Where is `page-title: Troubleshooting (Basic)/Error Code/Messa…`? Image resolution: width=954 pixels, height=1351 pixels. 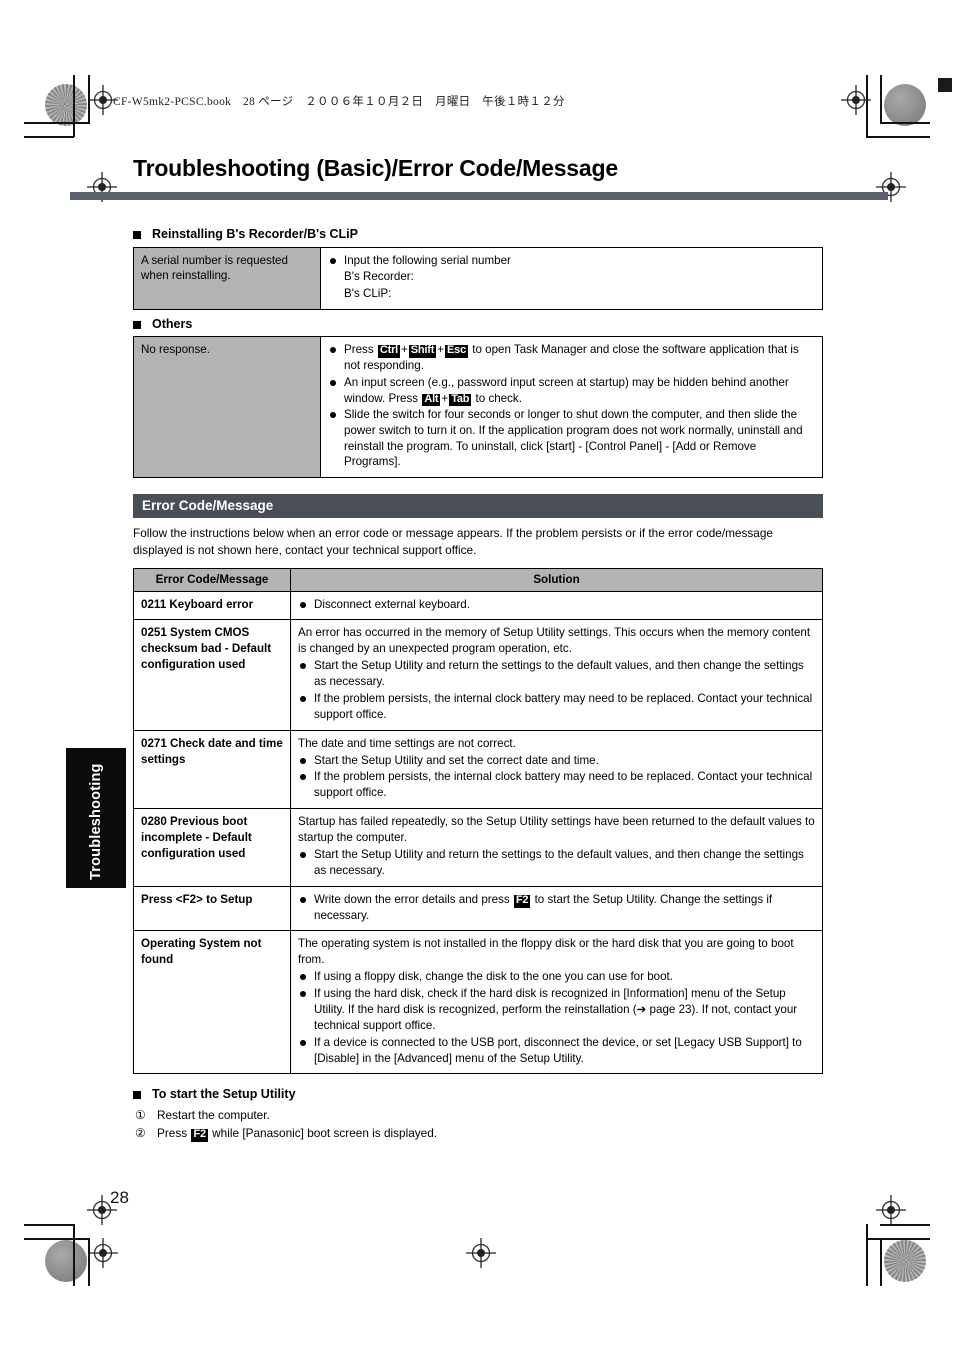
page-title: Troubleshooting (Basic)/Error Code/Messa… is located at coordinates (375, 168).